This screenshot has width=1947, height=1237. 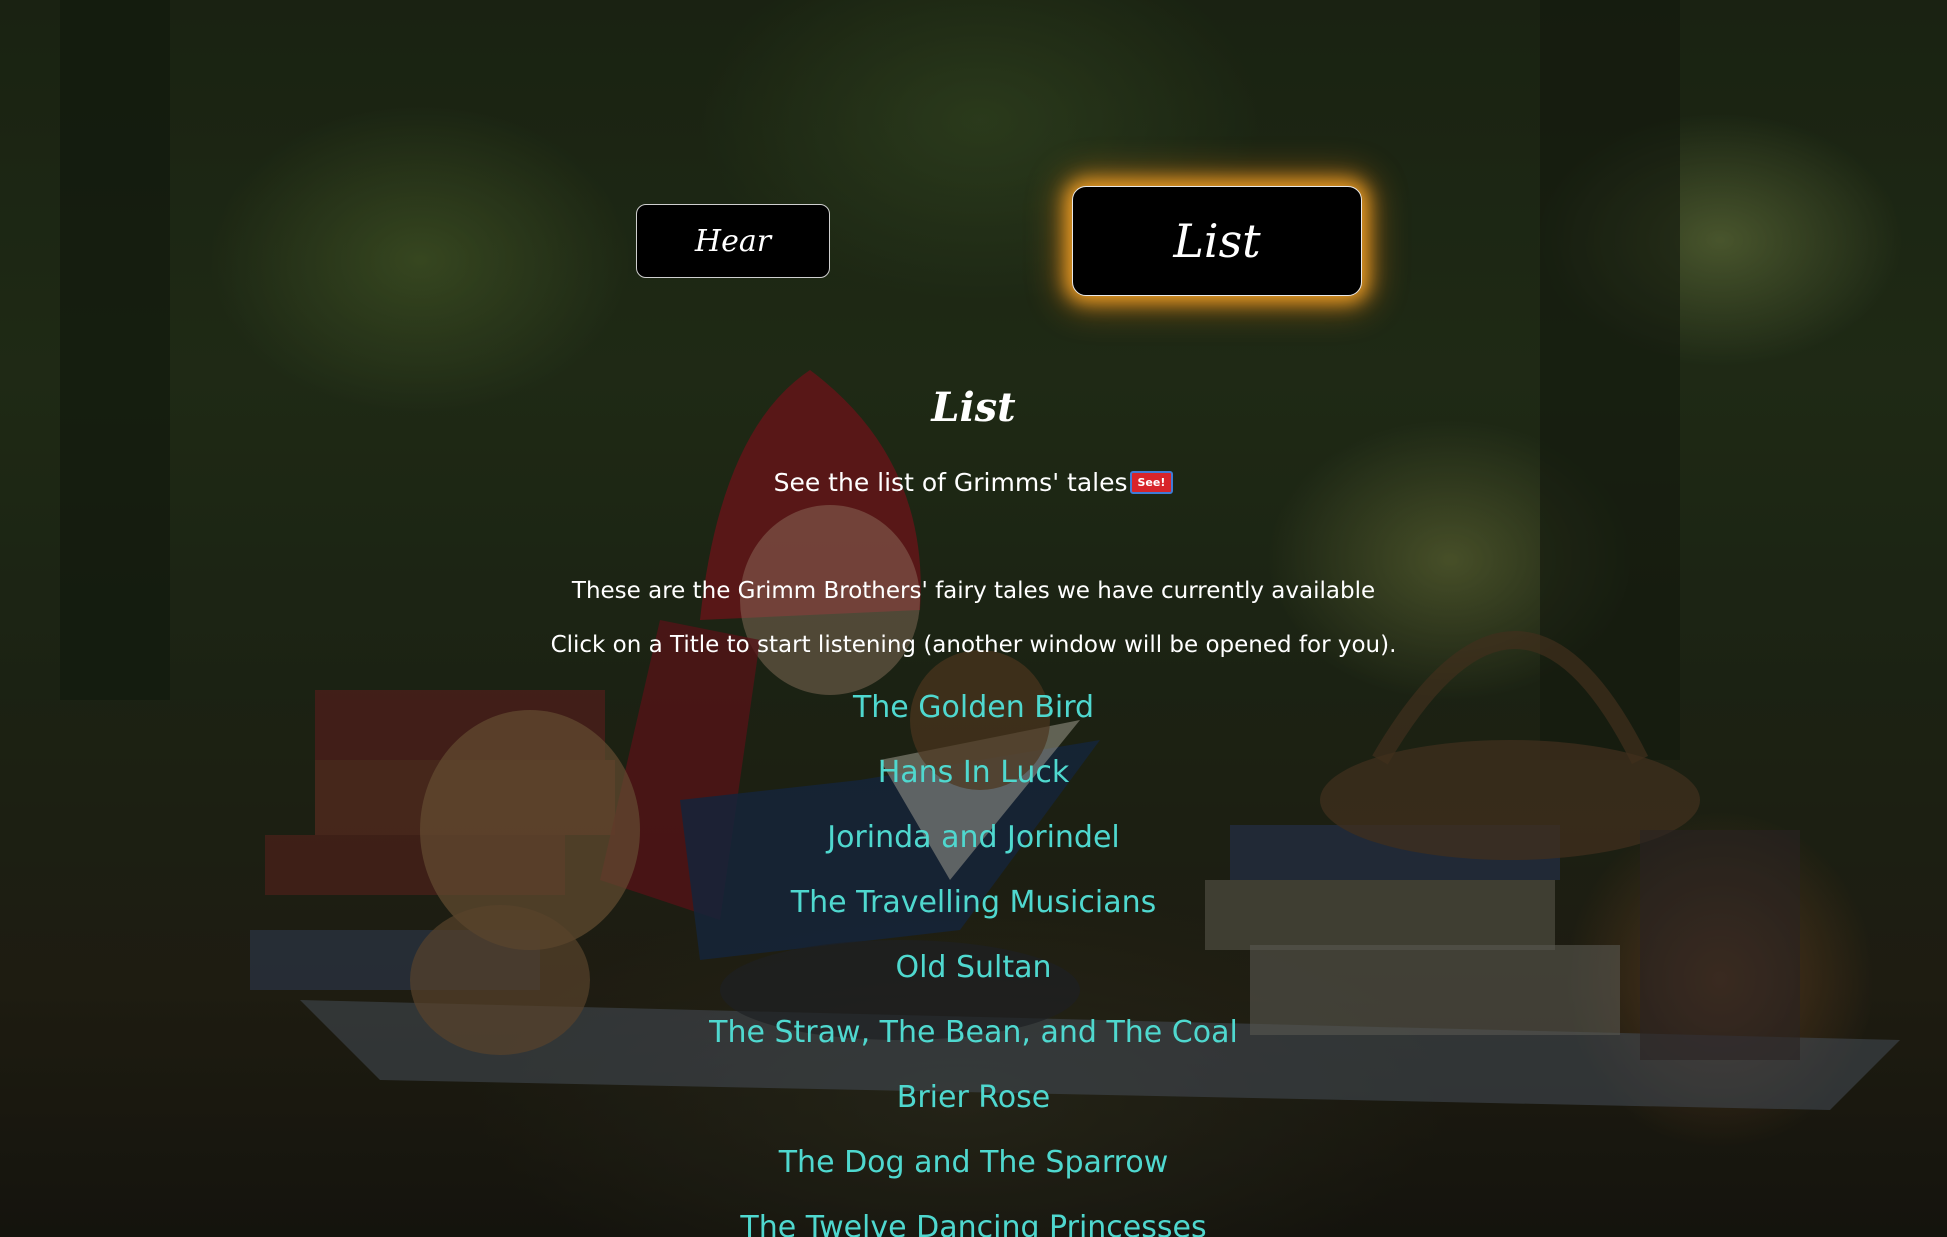 I want to click on see-badge-button: See!, so click(x=1151, y=482).